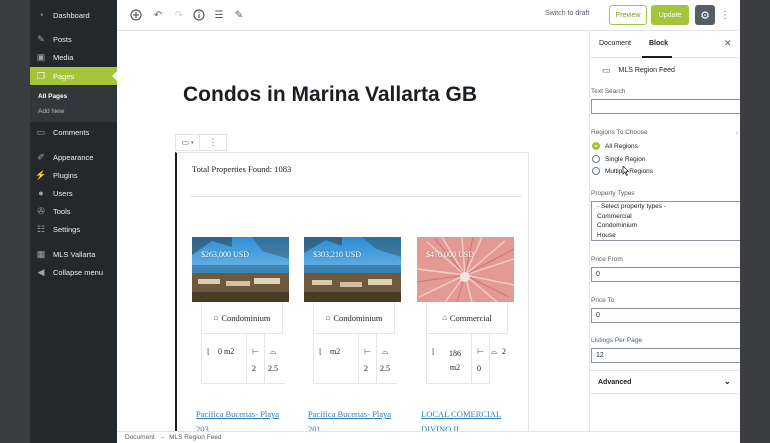 The width and height of the screenshot is (770, 443). What do you see at coordinates (73, 76) in the screenshot?
I see `sidebar-item-pages: ❐ Pages` at bounding box center [73, 76].